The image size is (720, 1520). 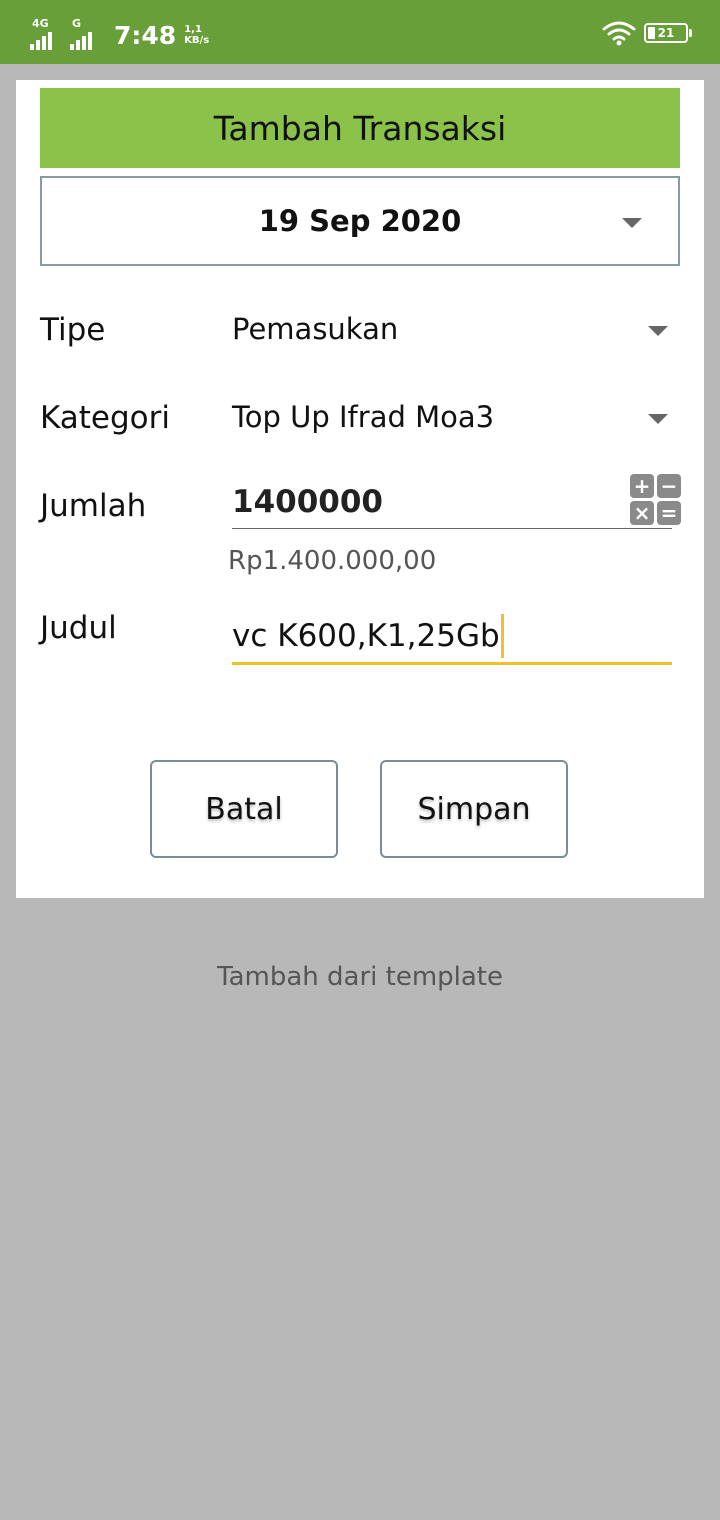 What do you see at coordinates (145, 35) in the screenshot?
I see `clock: 7:48` at bounding box center [145, 35].